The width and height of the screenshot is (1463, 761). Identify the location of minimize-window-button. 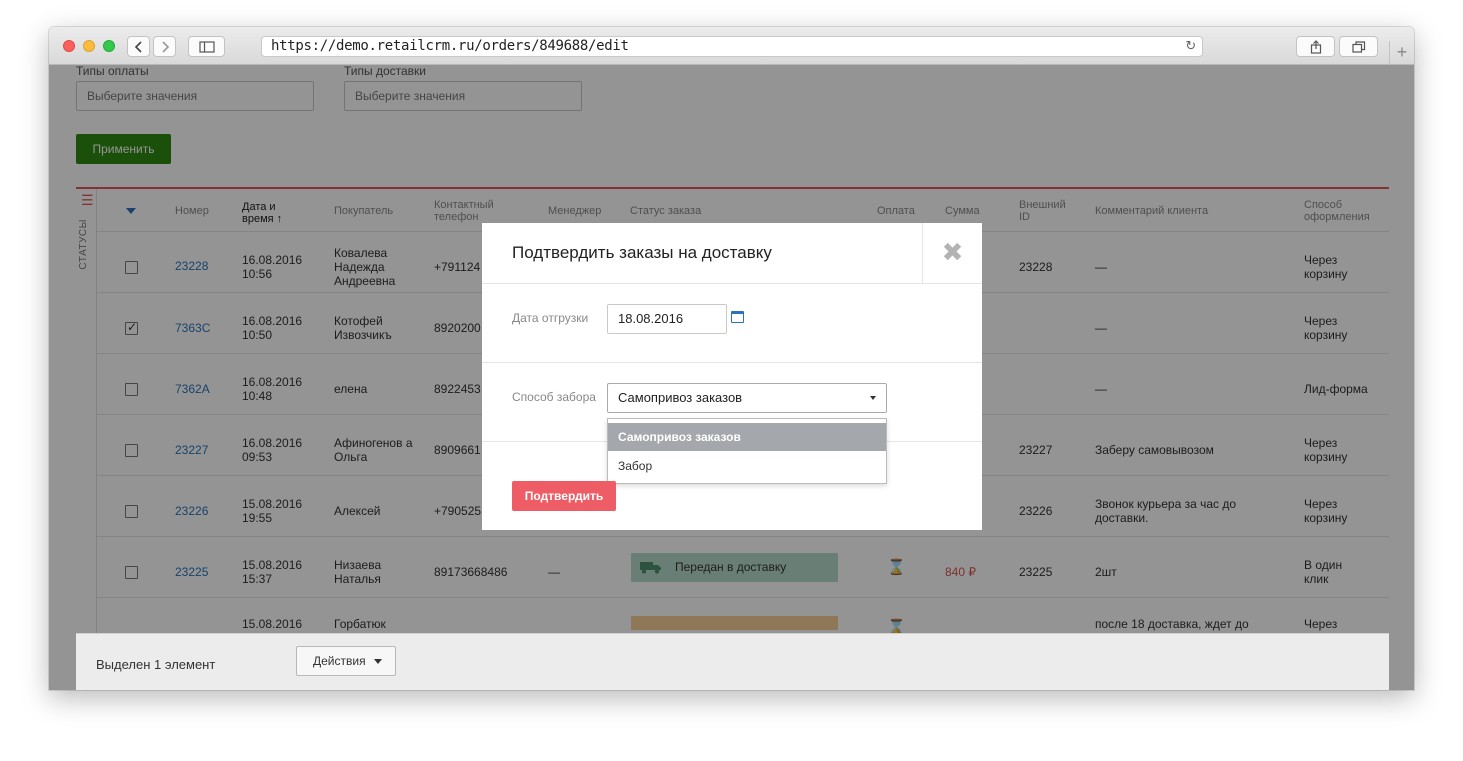
(89, 46).